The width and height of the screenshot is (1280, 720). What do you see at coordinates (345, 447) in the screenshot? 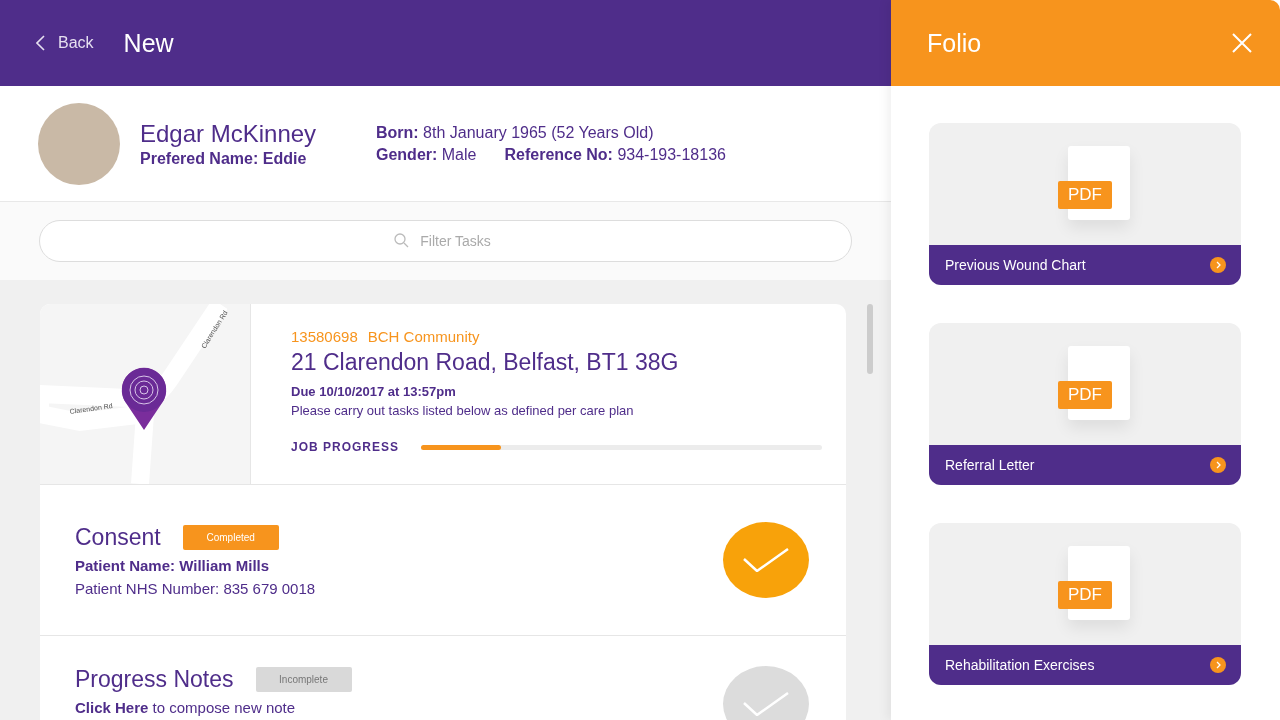
I see `progress-label: JOB PROGRESS` at bounding box center [345, 447].